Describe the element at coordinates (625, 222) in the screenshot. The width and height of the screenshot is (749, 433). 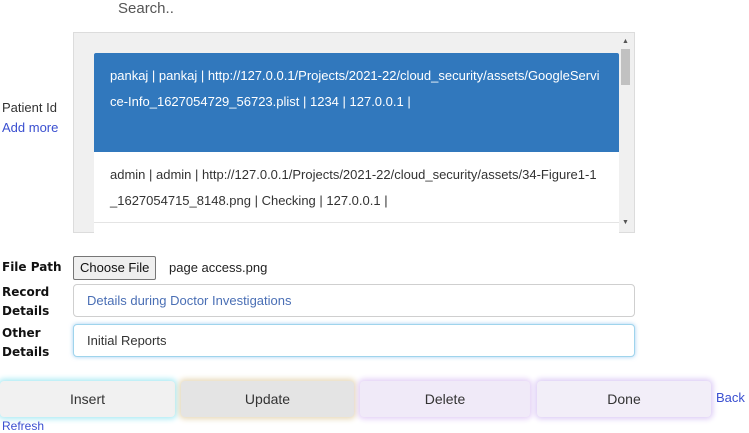
I see `scroll-down-arrow-icon: ▼` at that location.